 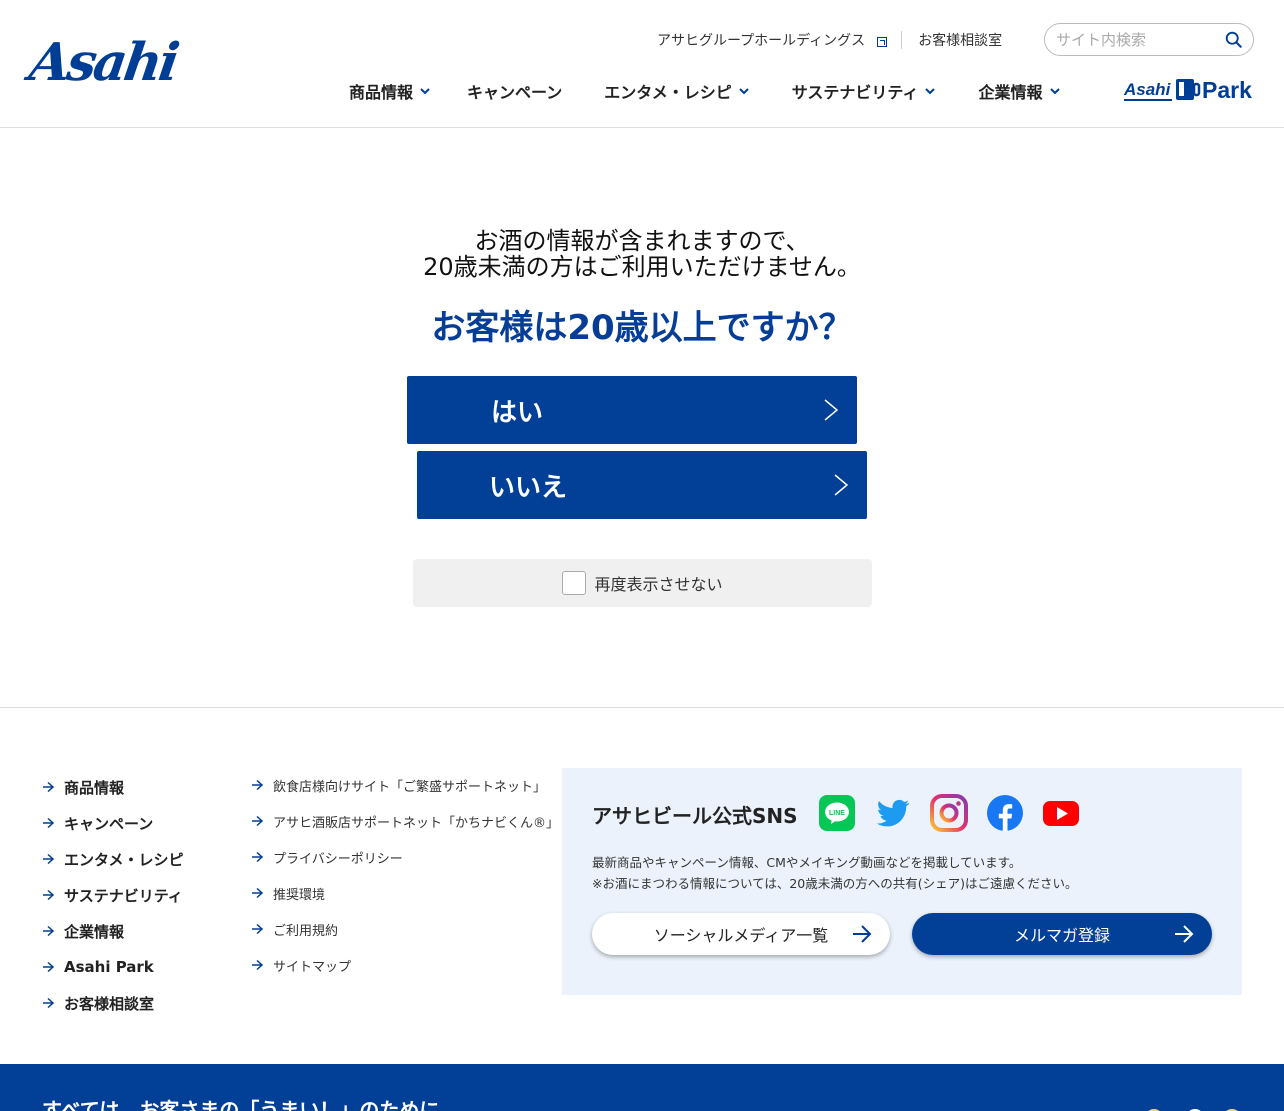 What do you see at coordinates (949, 813) in the screenshot?
I see `instagram-icon` at bounding box center [949, 813].